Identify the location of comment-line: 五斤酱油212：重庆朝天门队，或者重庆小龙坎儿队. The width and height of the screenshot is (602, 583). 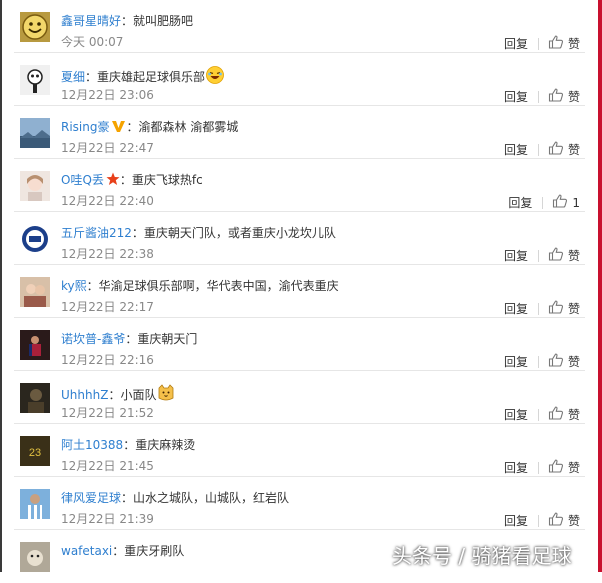
(198, 233).